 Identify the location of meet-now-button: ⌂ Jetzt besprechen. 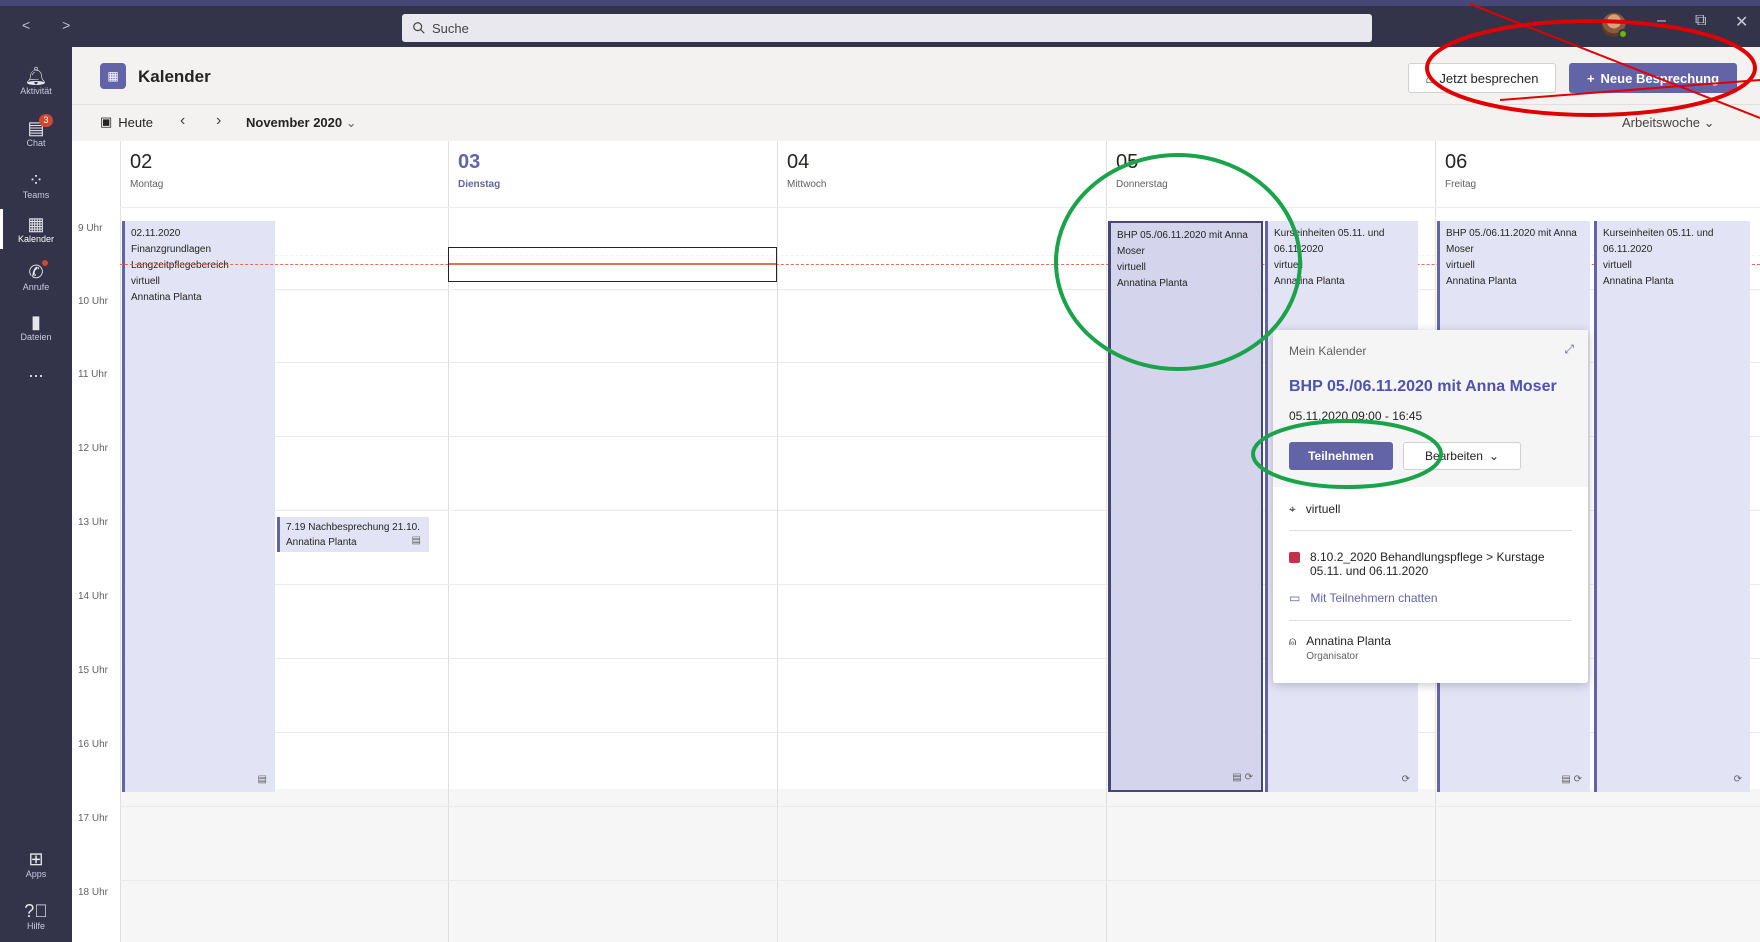
(1482, 78).